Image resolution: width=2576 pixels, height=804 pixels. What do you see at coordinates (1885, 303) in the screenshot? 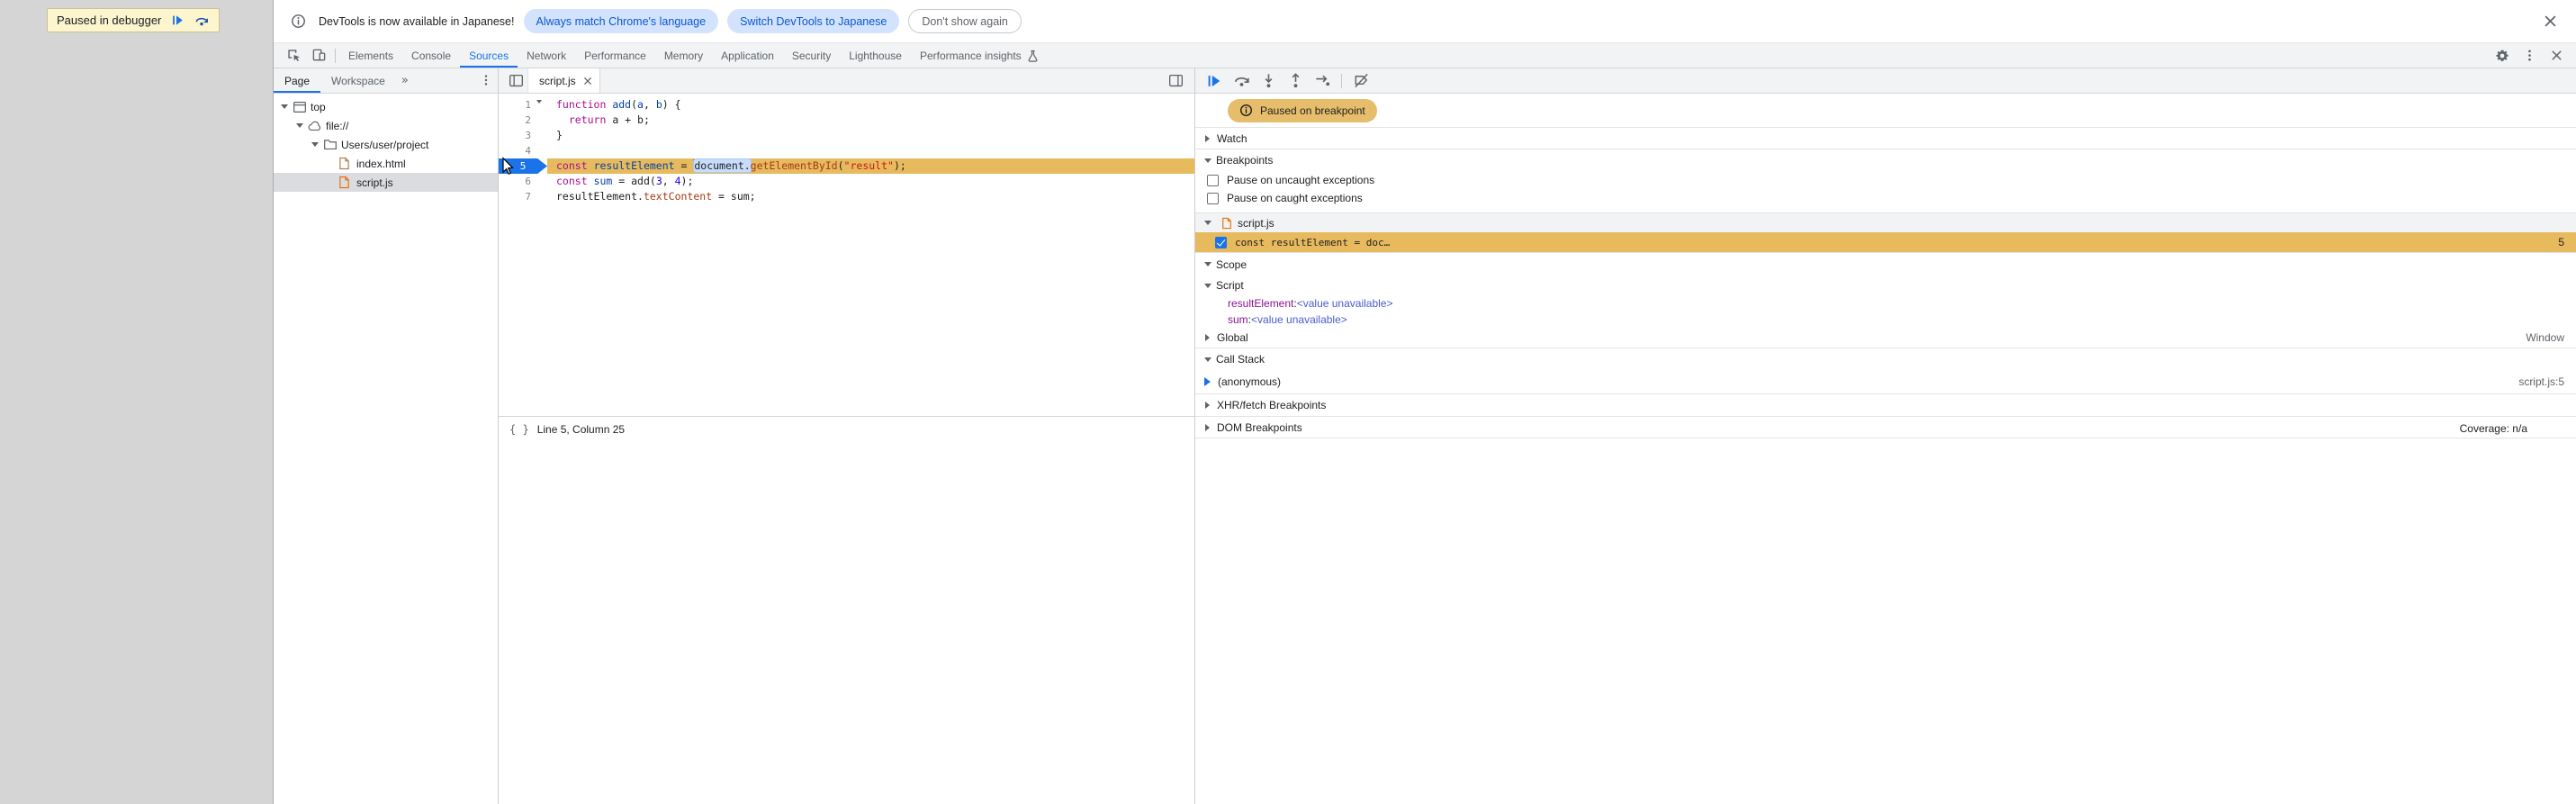
I see `scope-variable-row: resultElement: <value unavailable>` at bounding box center [1885, 303].